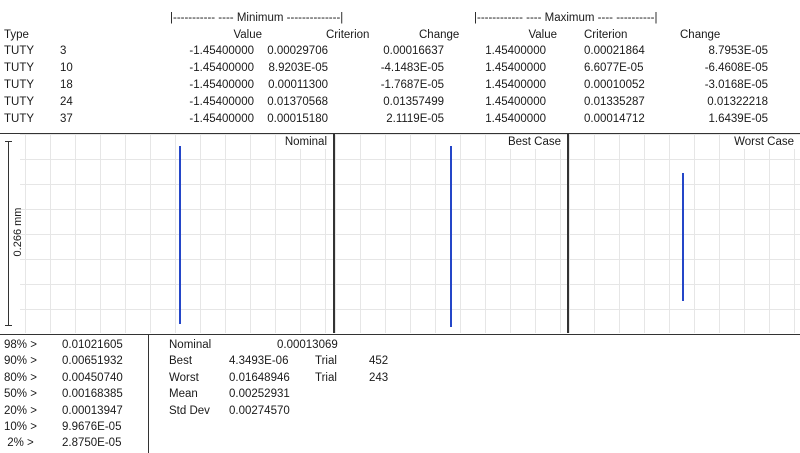 The width and height of the screenshot is (800, 453). What do you see at coordinates (66, 119) in the screenshot?
I see `operand-number-cell: 37` at bounding box center [66, 119].